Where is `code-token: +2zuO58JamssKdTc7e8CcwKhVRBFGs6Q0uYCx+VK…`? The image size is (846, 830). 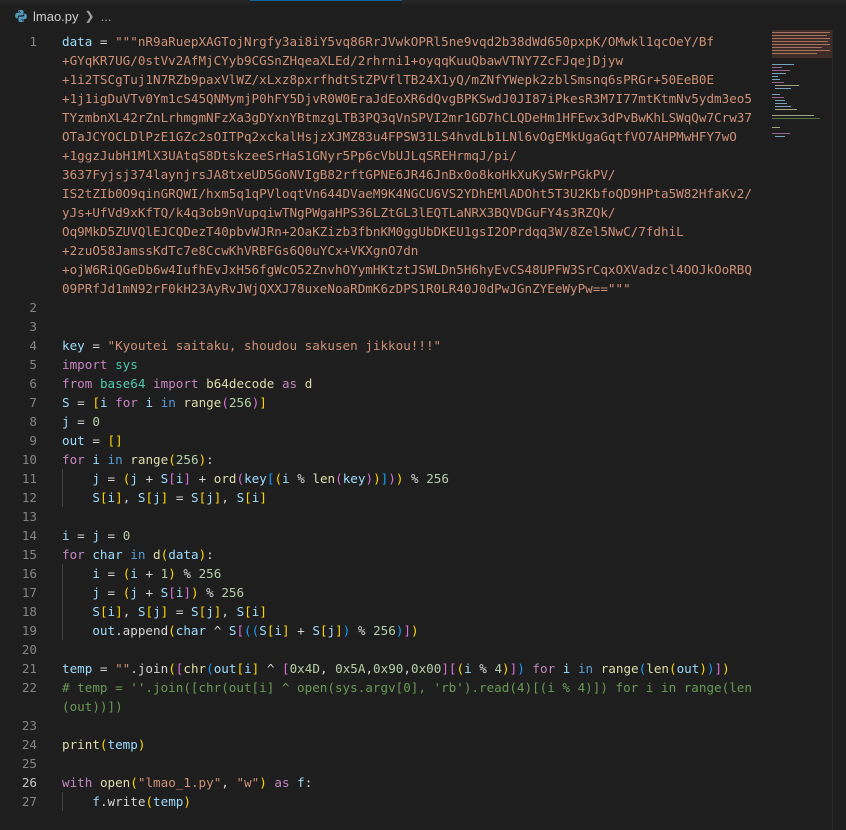 code-token: +2zuO58JamssKdTc7e8CcwKhVRBFGs6Q0uYCx+VK… is located at coordinates (240, 250).